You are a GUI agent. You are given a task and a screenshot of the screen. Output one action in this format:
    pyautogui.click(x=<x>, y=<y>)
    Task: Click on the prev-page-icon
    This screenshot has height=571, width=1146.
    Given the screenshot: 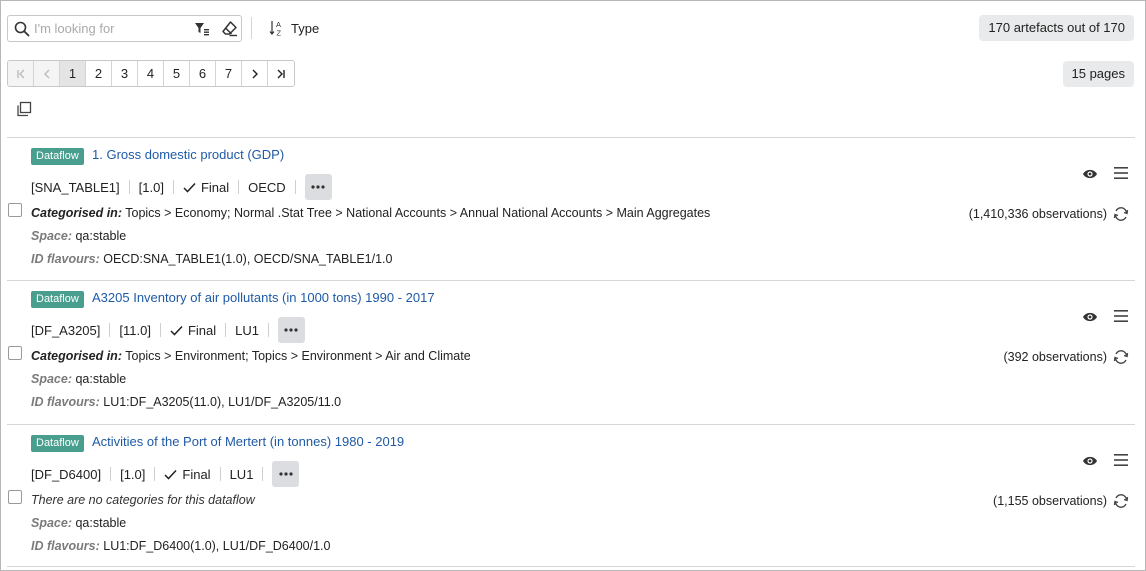 What is the action you would take?
    pyautogui.click(x=46, y=74)
    